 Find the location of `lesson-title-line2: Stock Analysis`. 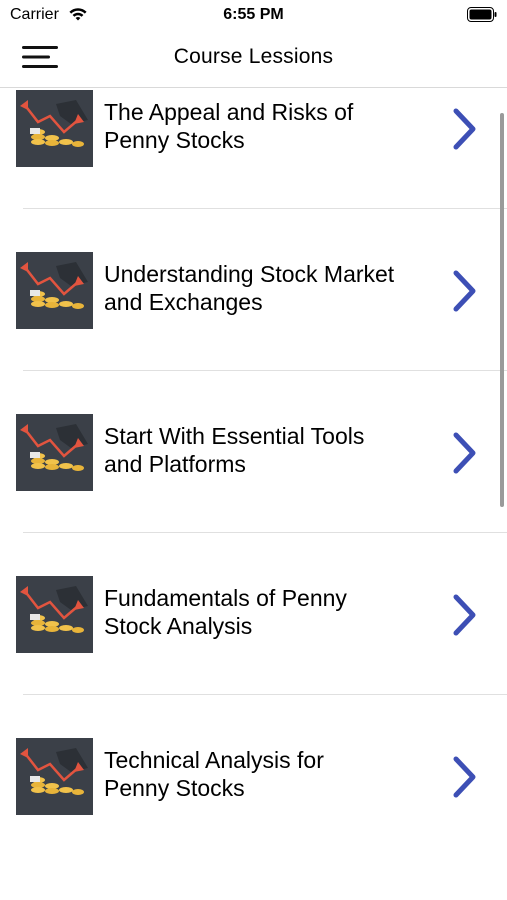

lesson-title-line2: Stock Analysis is located at coordinates (178, 626).